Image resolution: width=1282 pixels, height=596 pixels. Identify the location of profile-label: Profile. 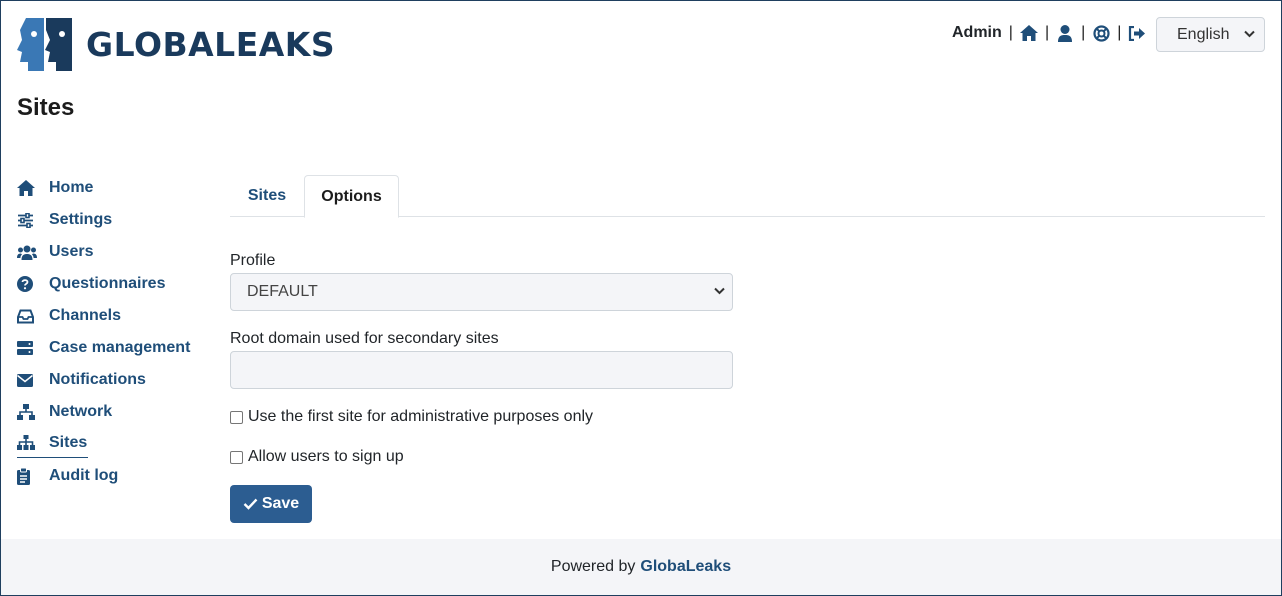
(253, 260).